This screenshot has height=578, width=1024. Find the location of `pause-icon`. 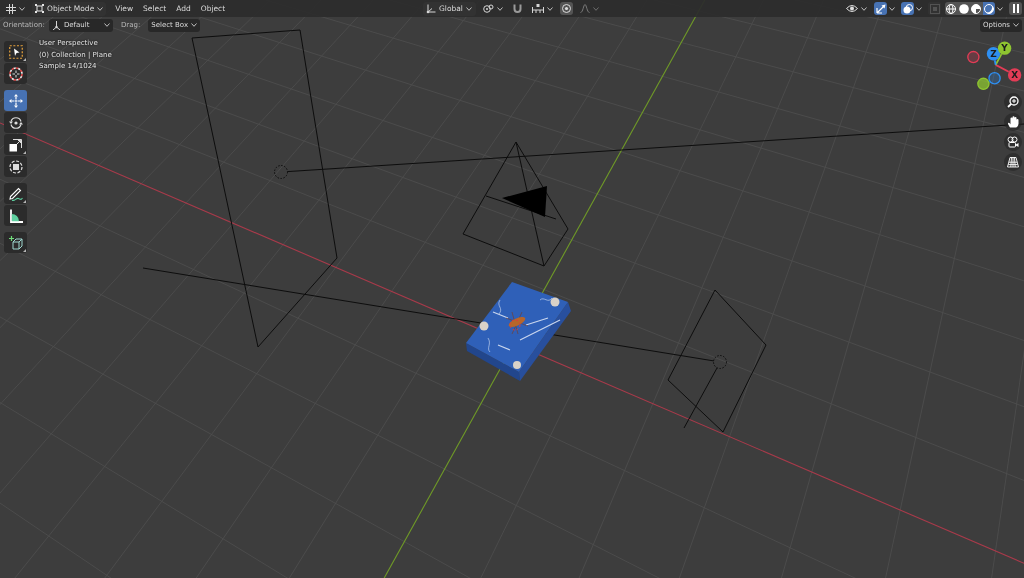

pause-icon is located at coordinates (1015, 8).